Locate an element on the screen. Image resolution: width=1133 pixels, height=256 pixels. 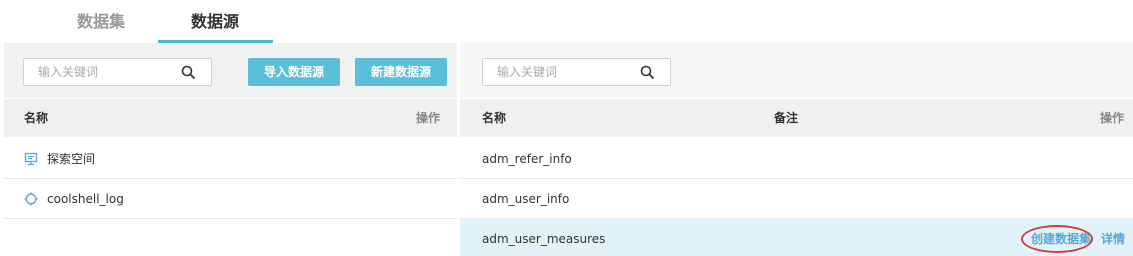
table-name: adm_refer_info is located at coordinates (527, 159).